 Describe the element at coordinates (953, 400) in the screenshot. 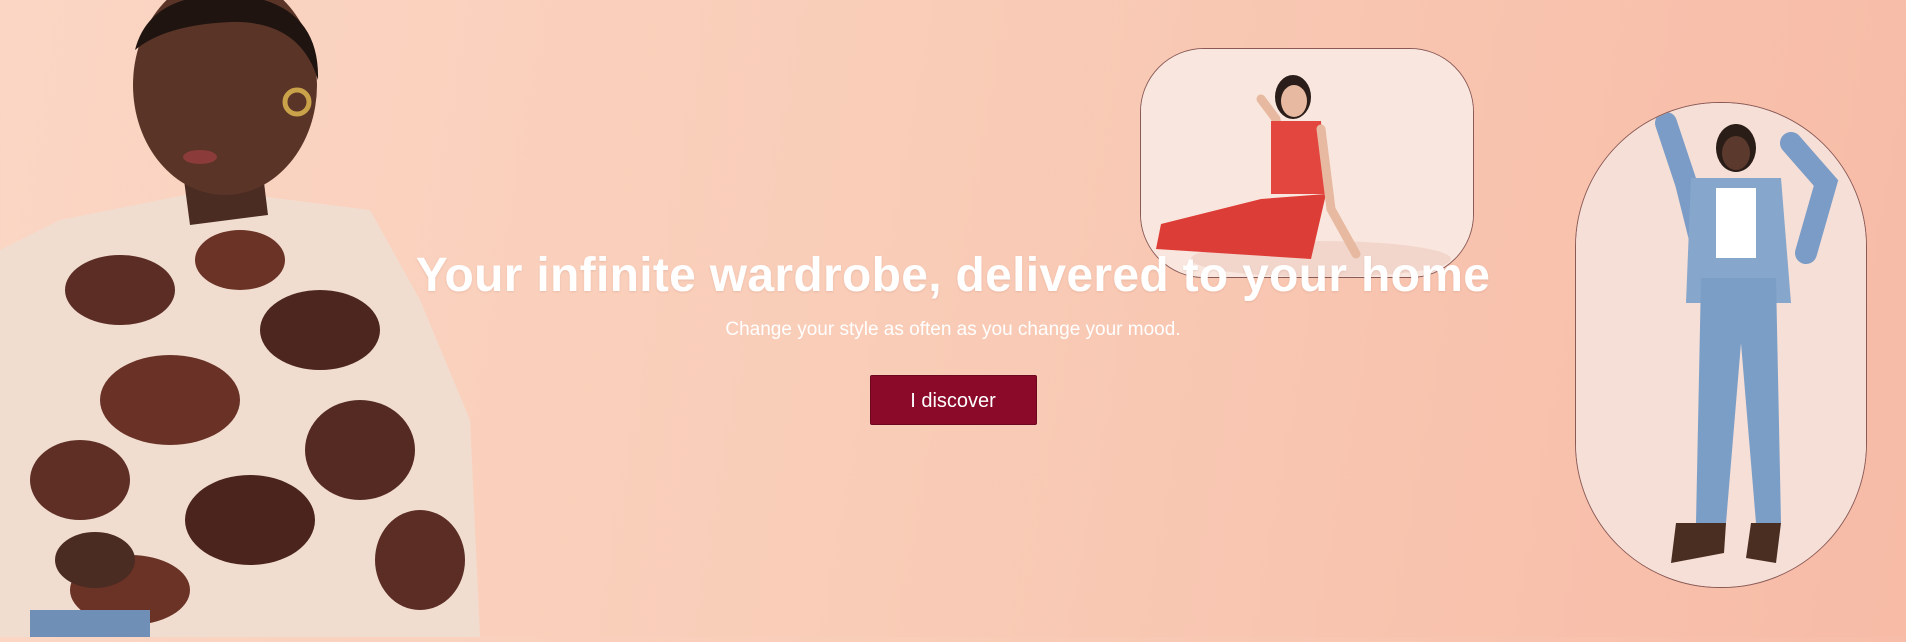

I see `discover-button: I discover` at that location.